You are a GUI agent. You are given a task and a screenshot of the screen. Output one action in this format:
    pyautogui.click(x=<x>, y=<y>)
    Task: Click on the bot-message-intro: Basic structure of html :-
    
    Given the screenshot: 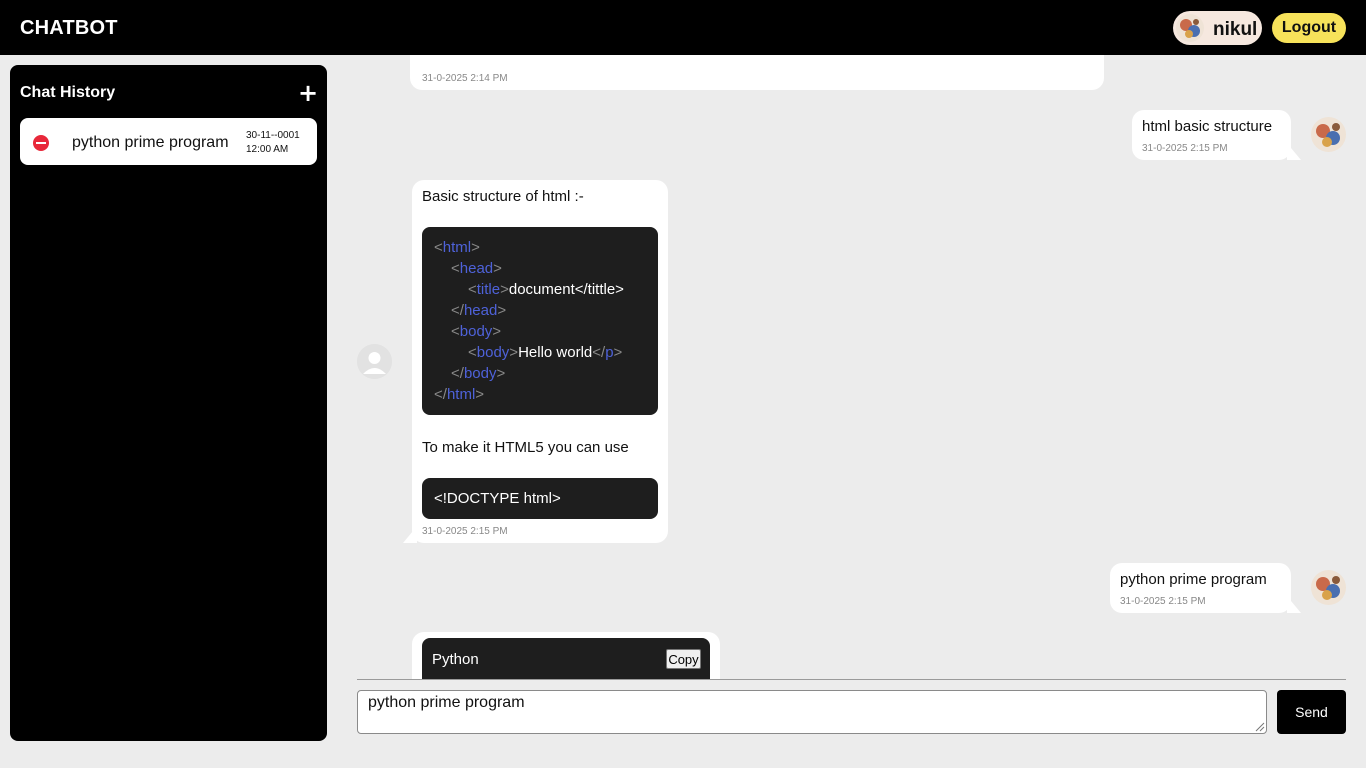 What is the action you would take?
    pyautogui.click(x=503, y=196)
    